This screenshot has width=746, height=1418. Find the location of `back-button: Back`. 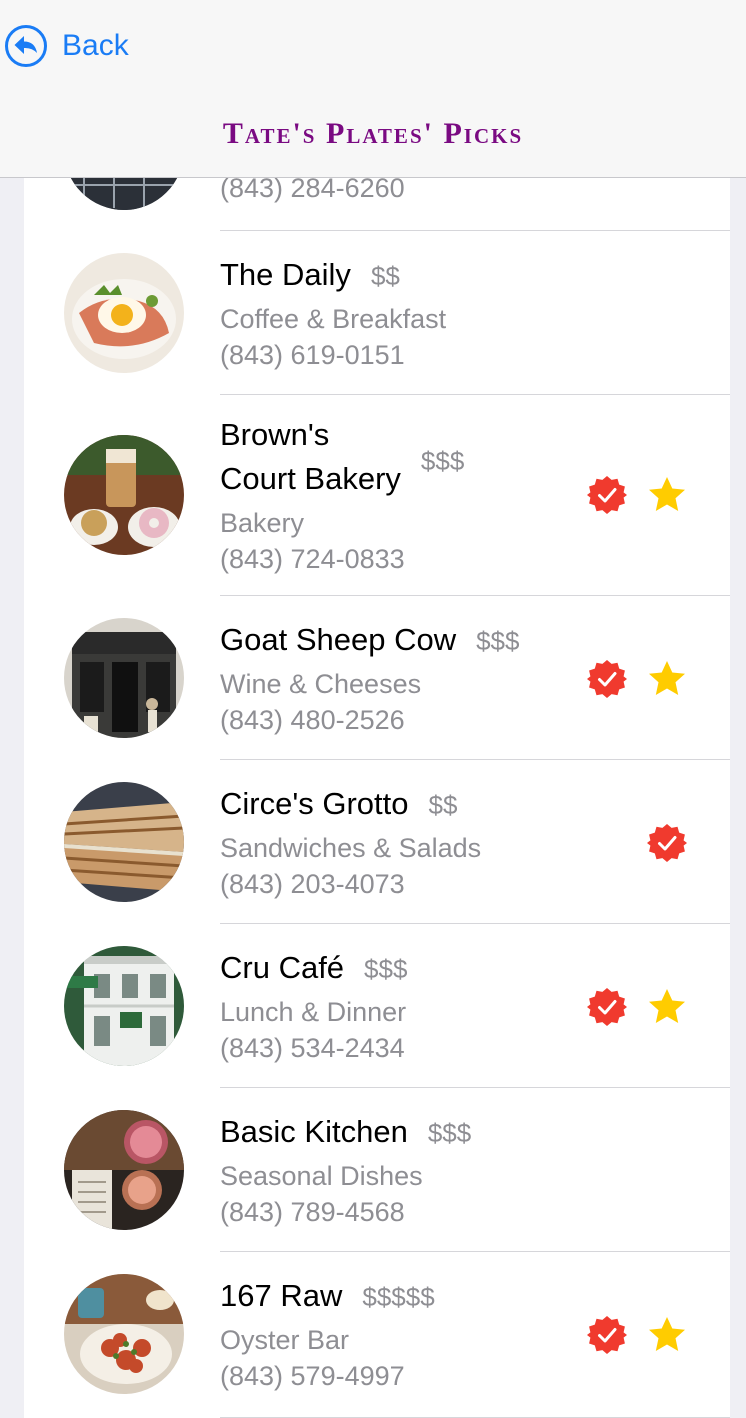

back-button: Back is located at coordinates (66, 46).